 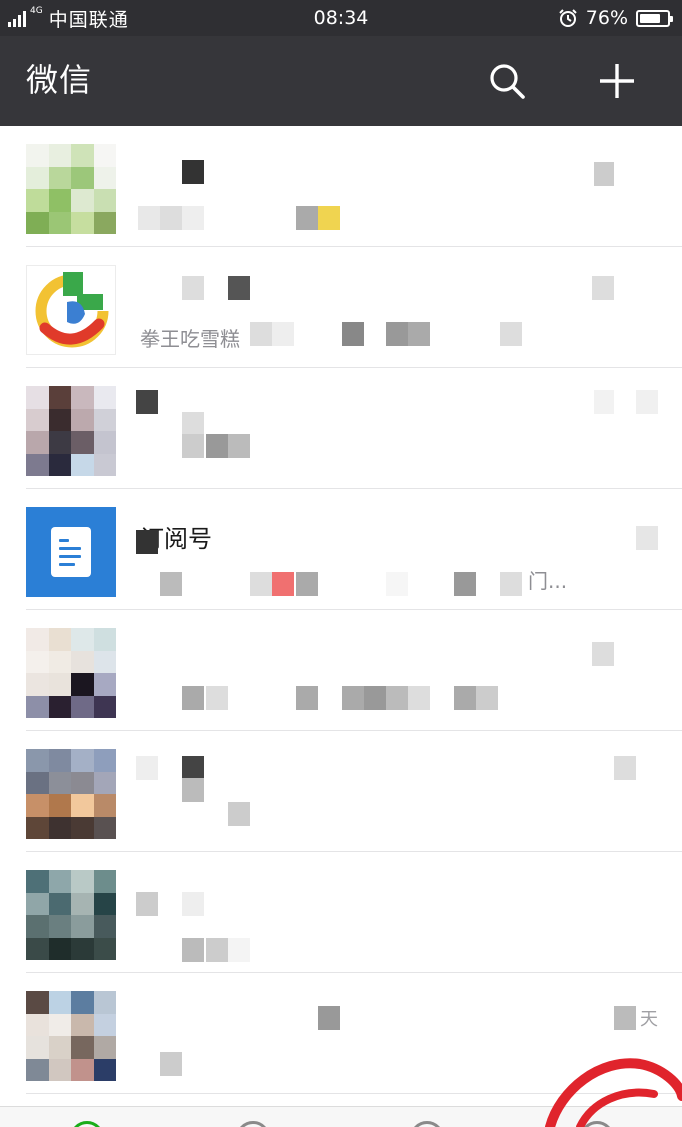 I want to click on discover-tab-icon, so click(x=427, y=1124).